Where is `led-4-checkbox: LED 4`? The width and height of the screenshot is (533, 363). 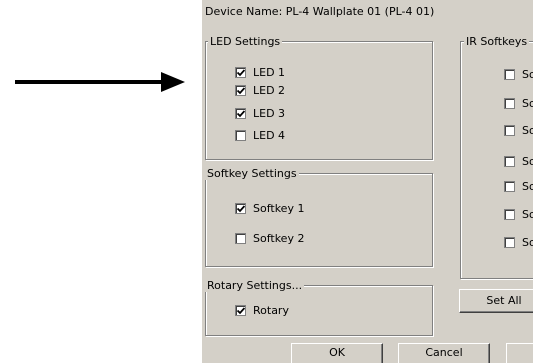
led-4-checkbox: LED 4 is located at coordinates (260, 135).